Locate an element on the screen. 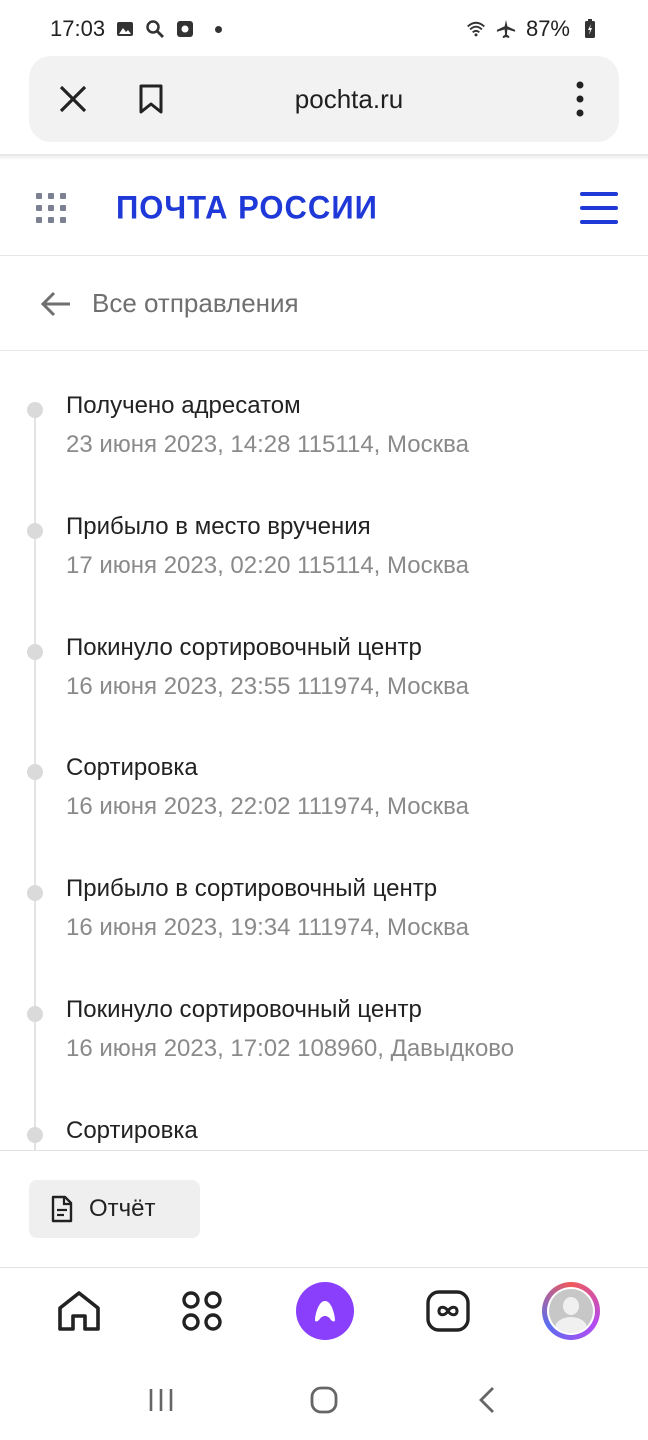 The image size is (648, 1440). services-button is located at coordinates (202, 1311).